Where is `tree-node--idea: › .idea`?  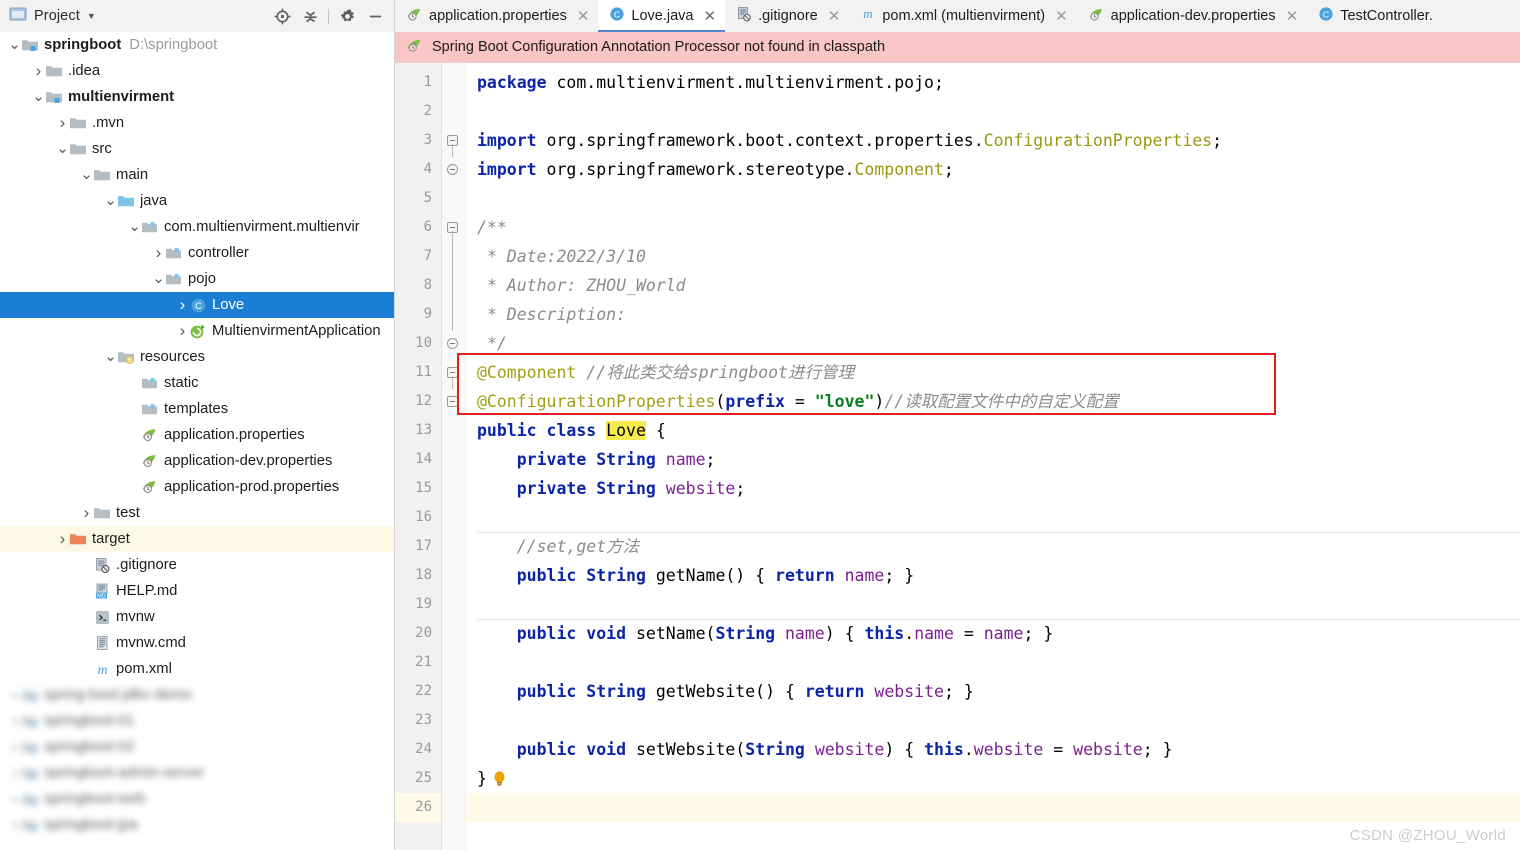 tree-node--idea: › .idea is located at coordinates (197, 71).